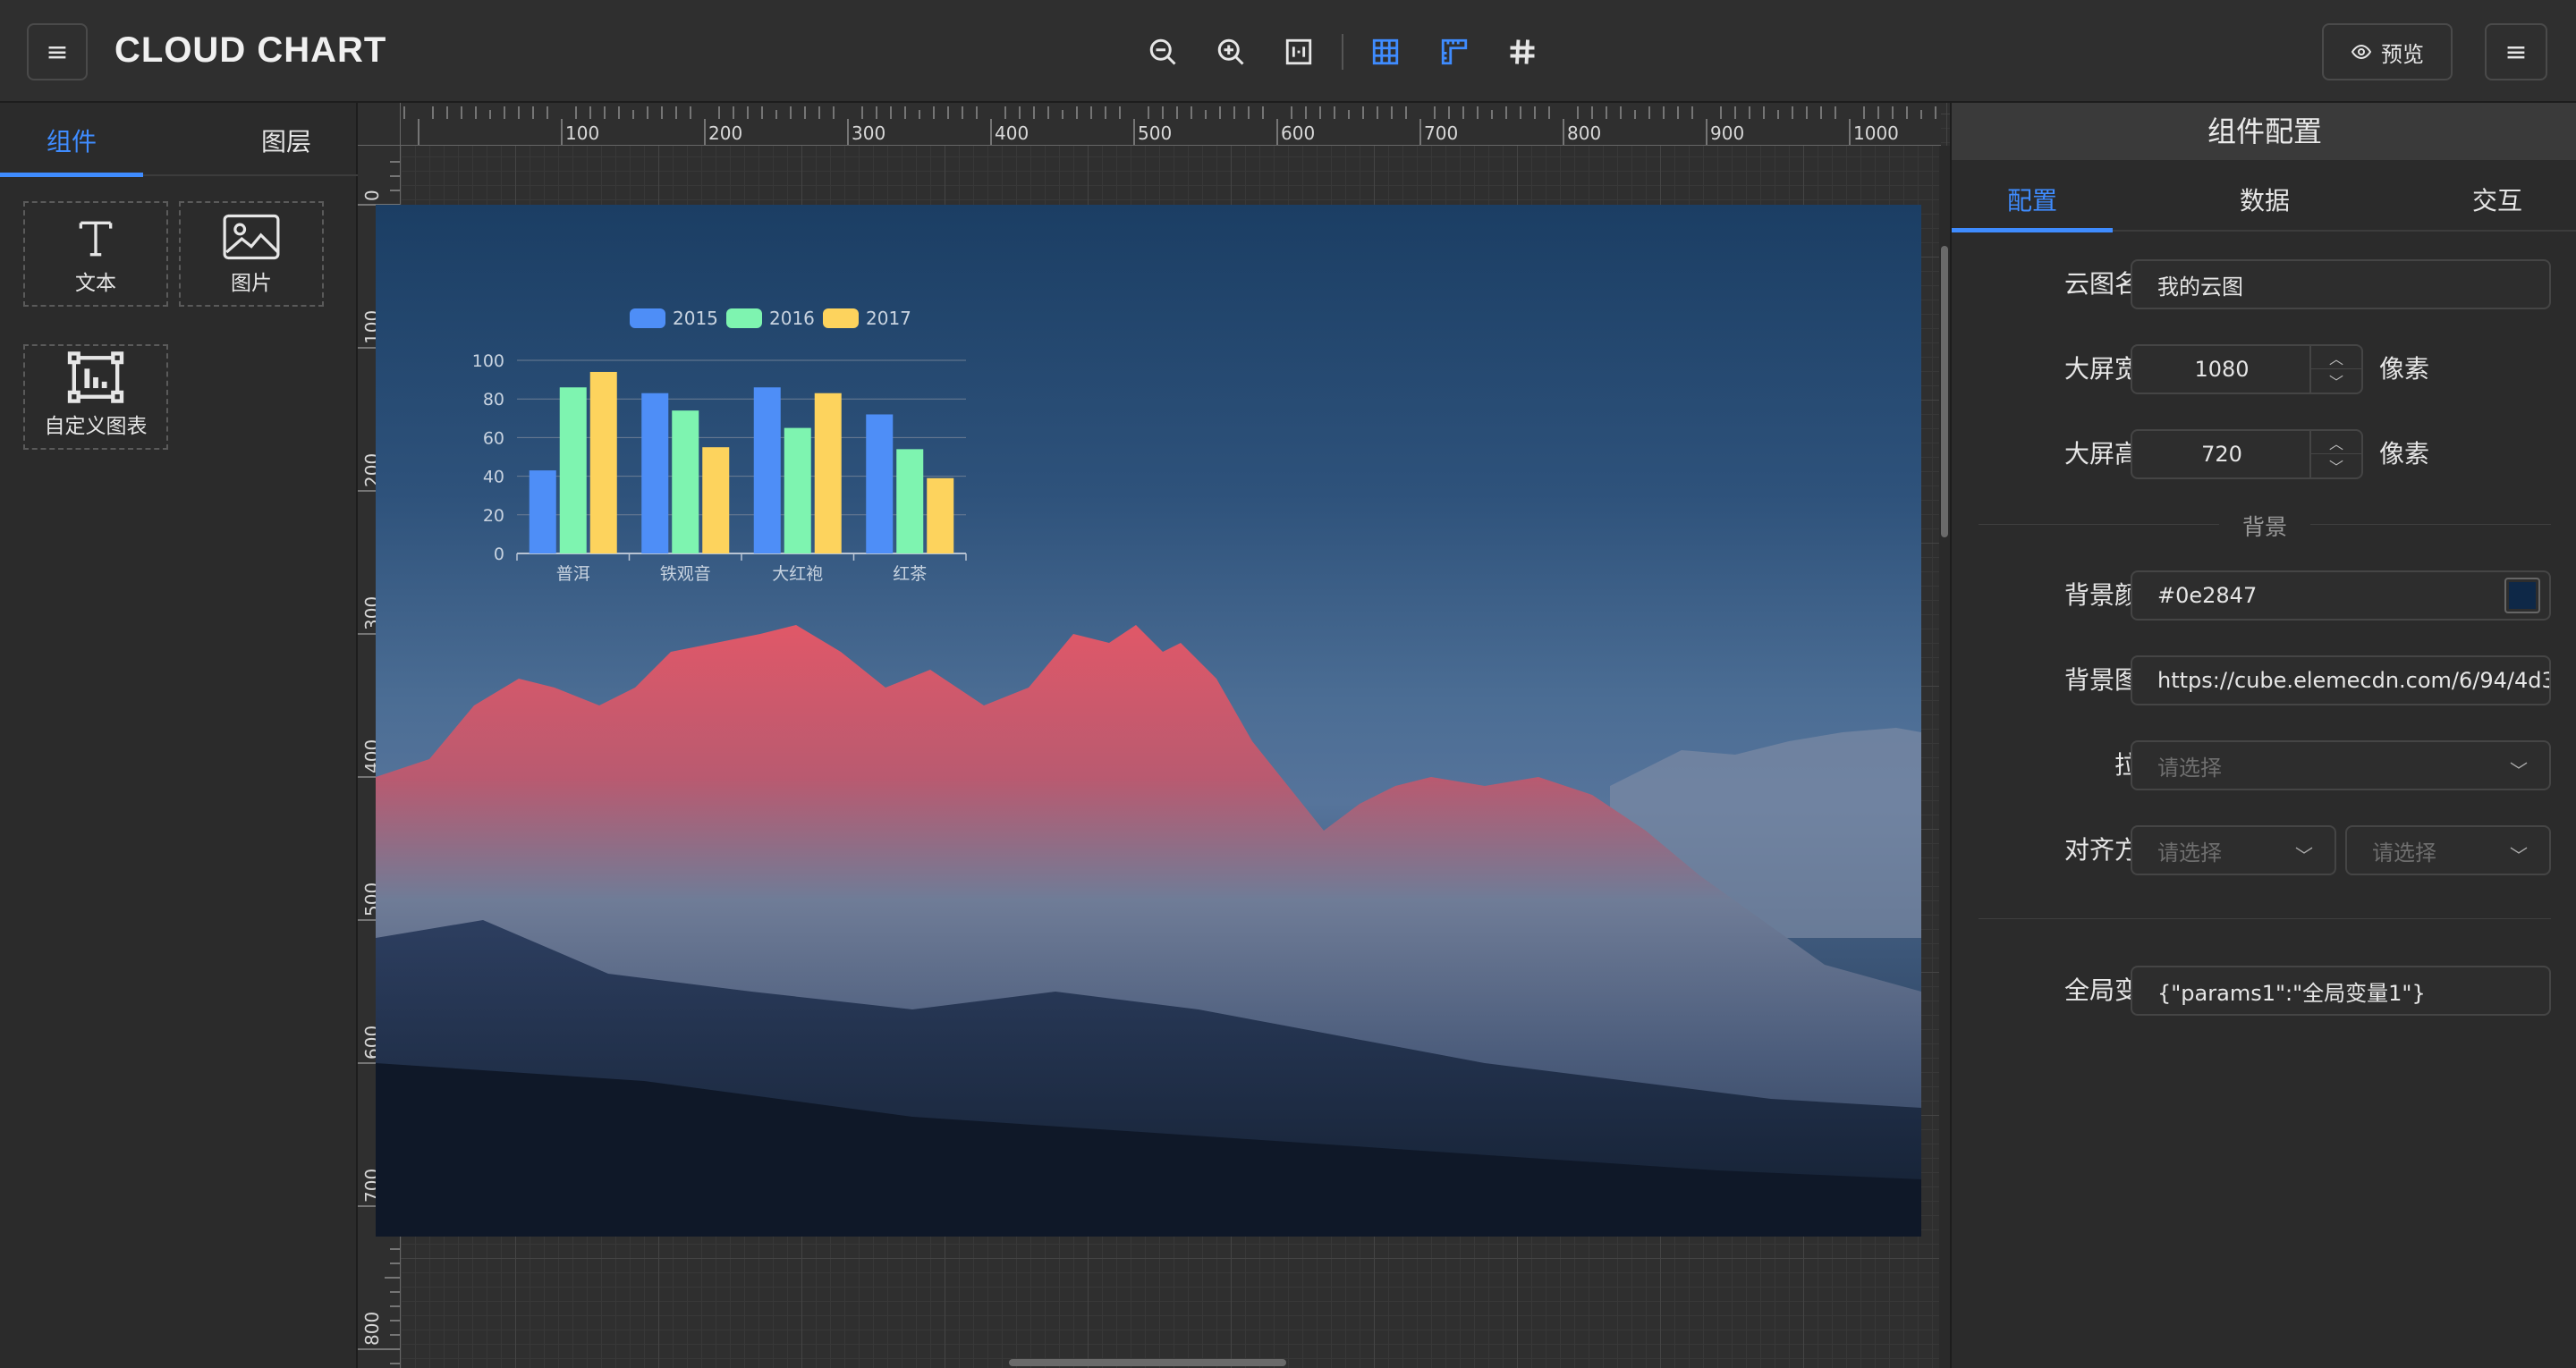  I want to click on width-stepper: 1080 ︿ ﹀, so click(2247, 369).